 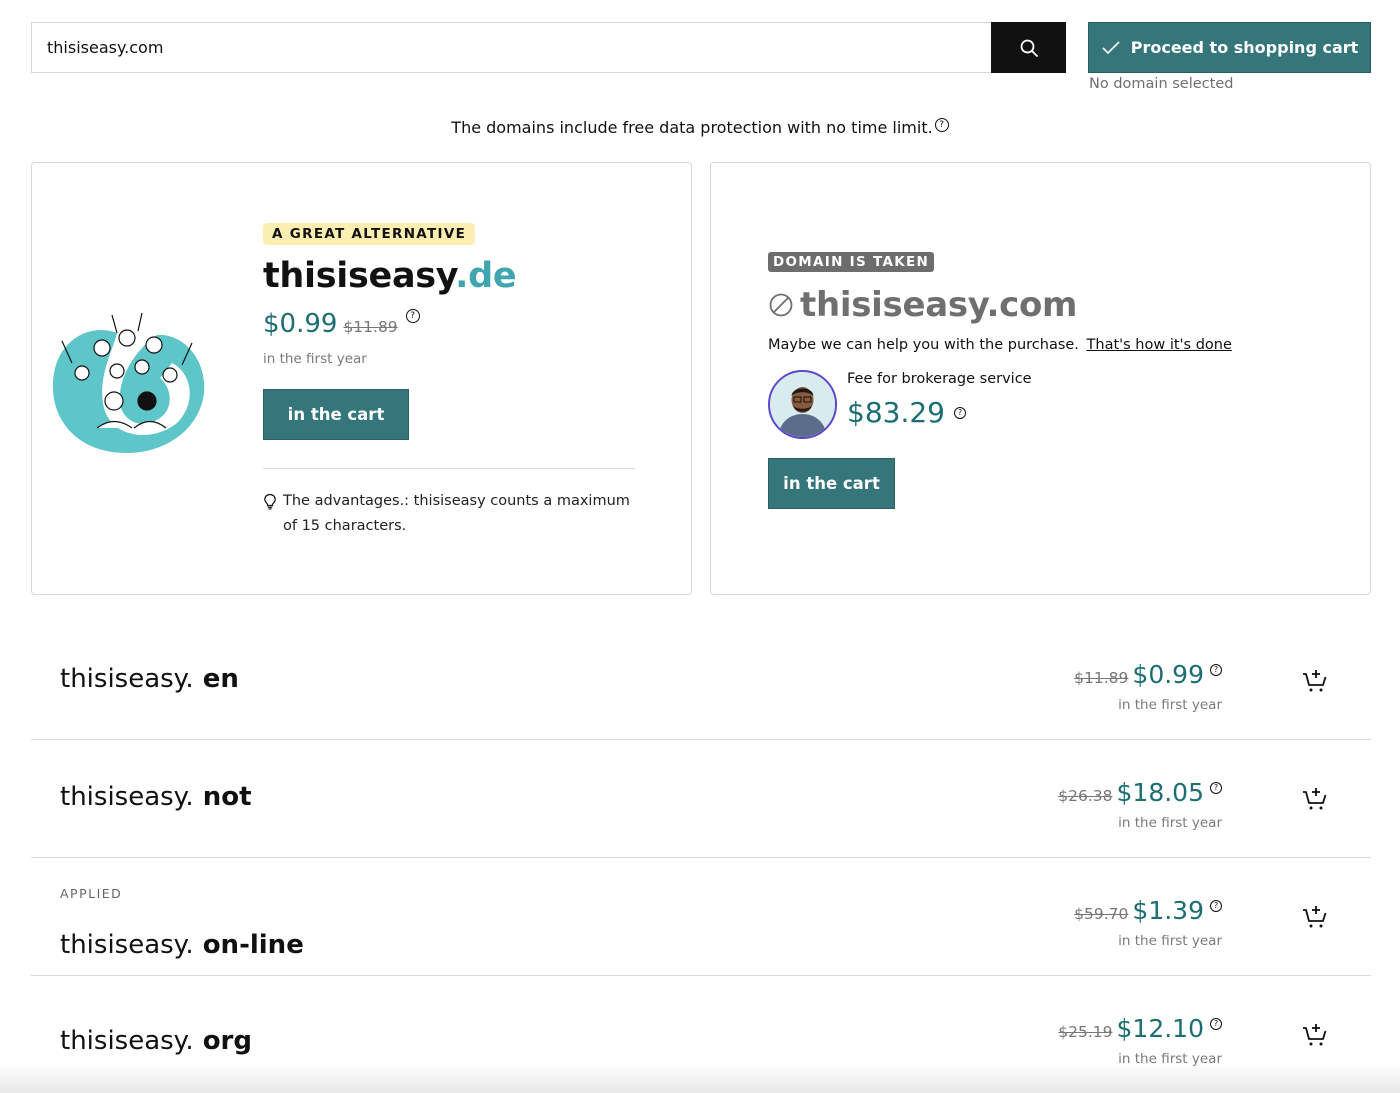 I want to click on great-alternative-badge: A GREAT ALTERNATIVE, so click(x=369, y=234).